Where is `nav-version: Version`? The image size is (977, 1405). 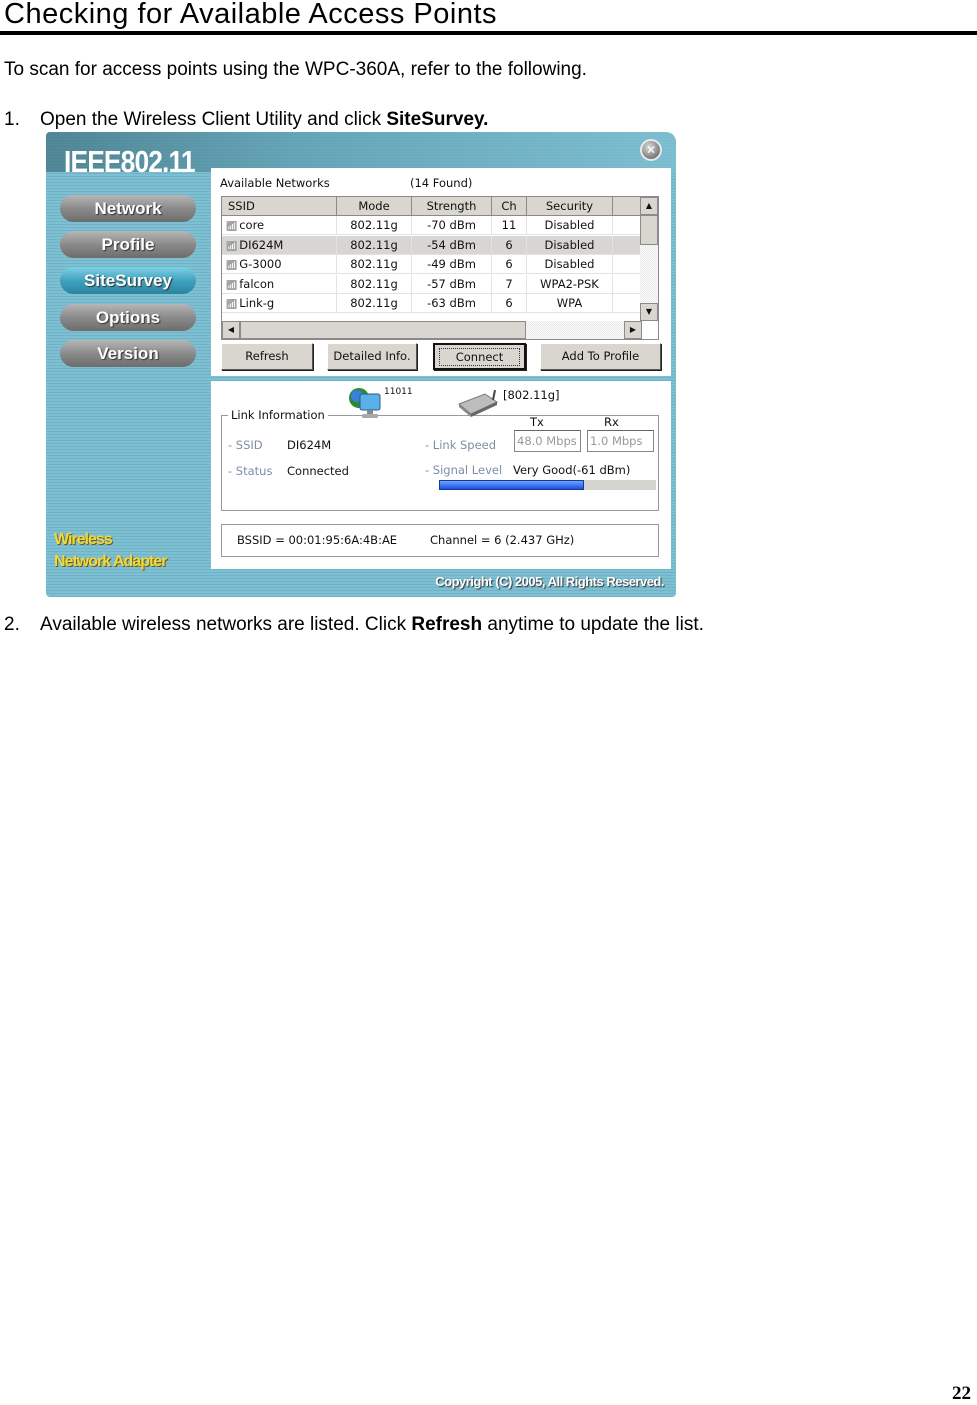 nav-version: Version is located at coordinates (128, 353).